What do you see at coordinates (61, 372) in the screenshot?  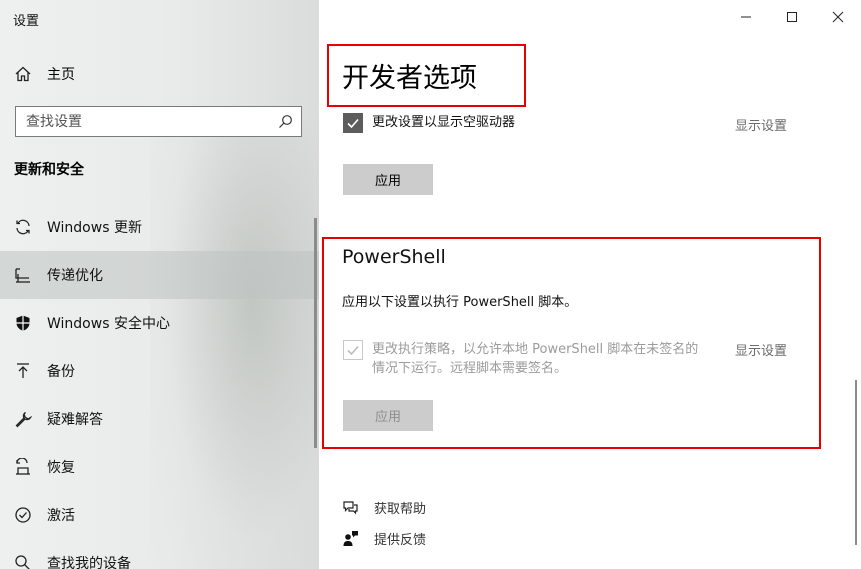 I see `sidebar-item-label: 备份` at bounding box center [61, 372].